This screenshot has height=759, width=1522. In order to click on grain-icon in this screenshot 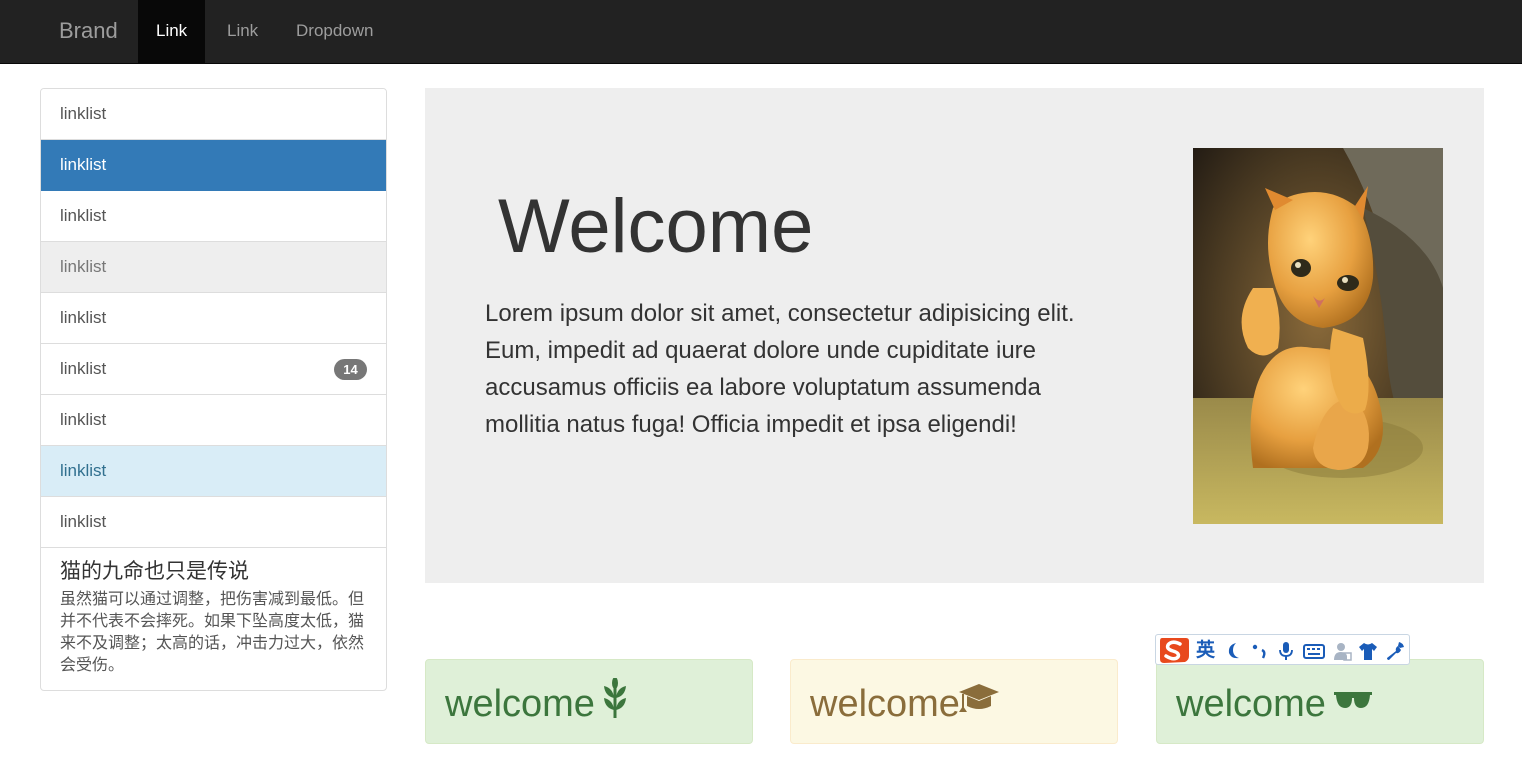, I will do `click(615, 700)`.